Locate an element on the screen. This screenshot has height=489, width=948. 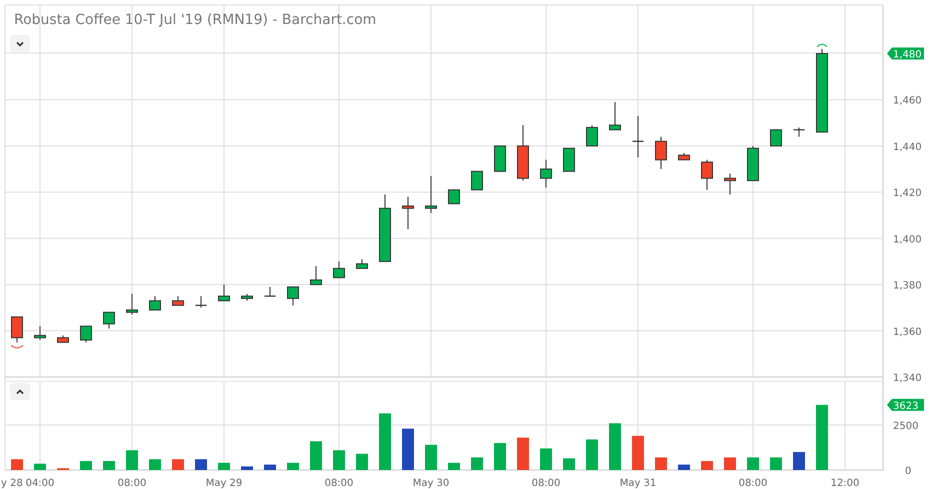
axis-label: 04:00 is located at coordinates (40, 483).